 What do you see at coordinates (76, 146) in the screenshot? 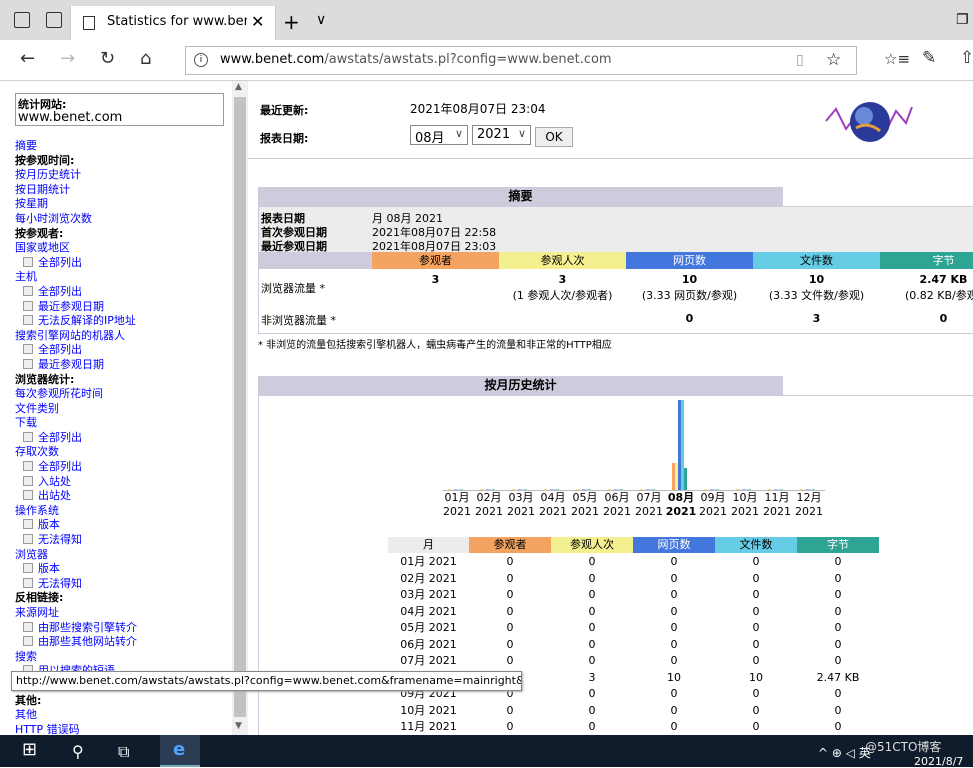
I see `menu-item: 摘要` at bounding box center [76, 146].